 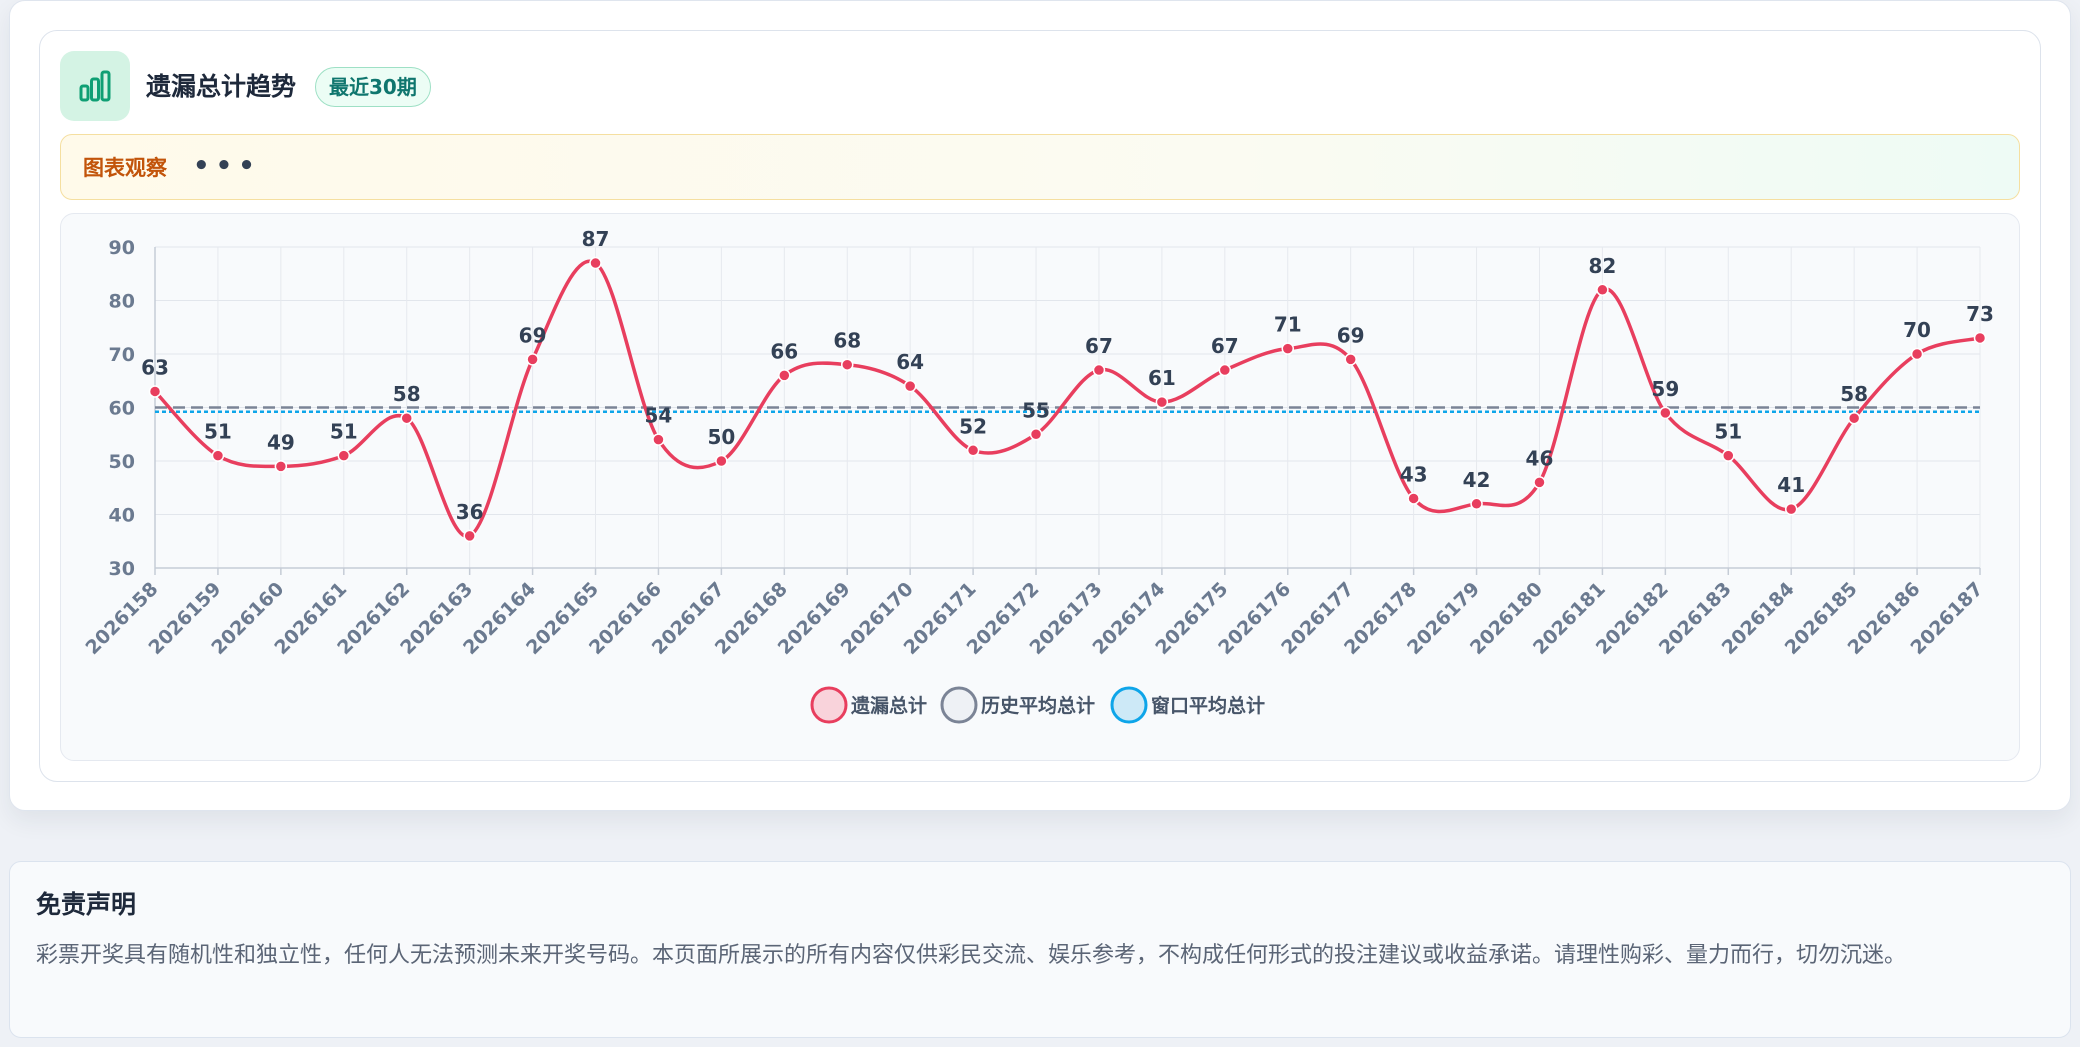 I want to click on data-label: 46, so click(x=1540, y=458).